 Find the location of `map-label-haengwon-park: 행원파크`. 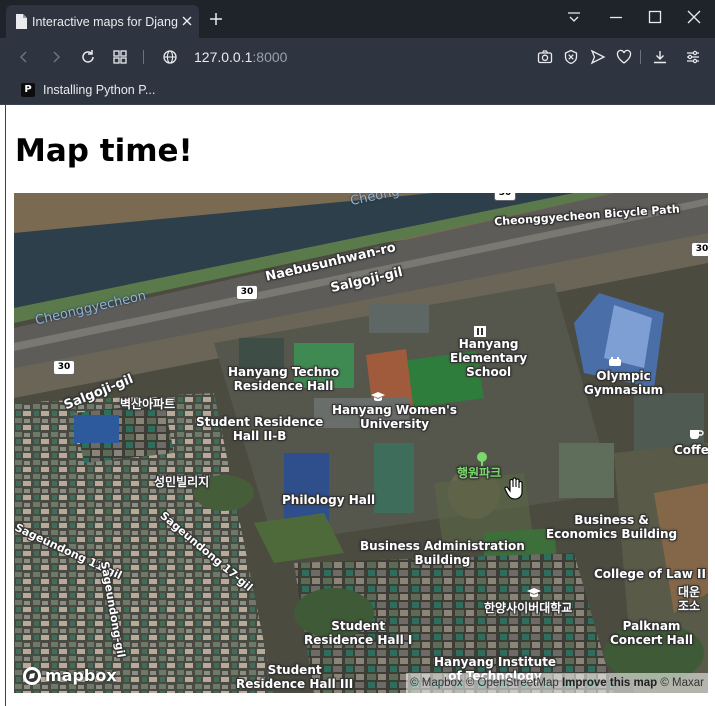

map-label-haengwon-park: 행원파크 is located at coordinates (479, 473).